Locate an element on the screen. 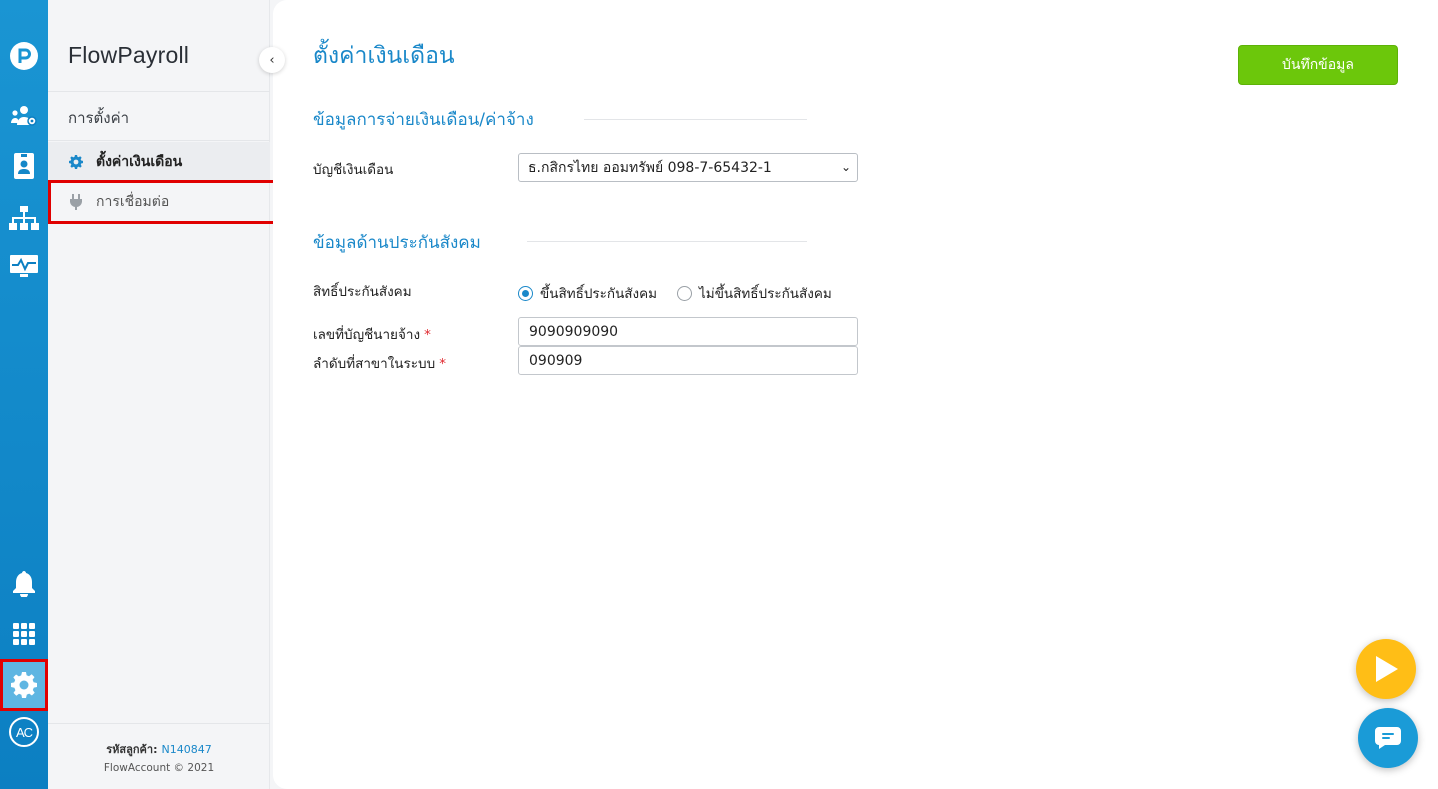  branch-order-input is located at coordinates (688, 360).